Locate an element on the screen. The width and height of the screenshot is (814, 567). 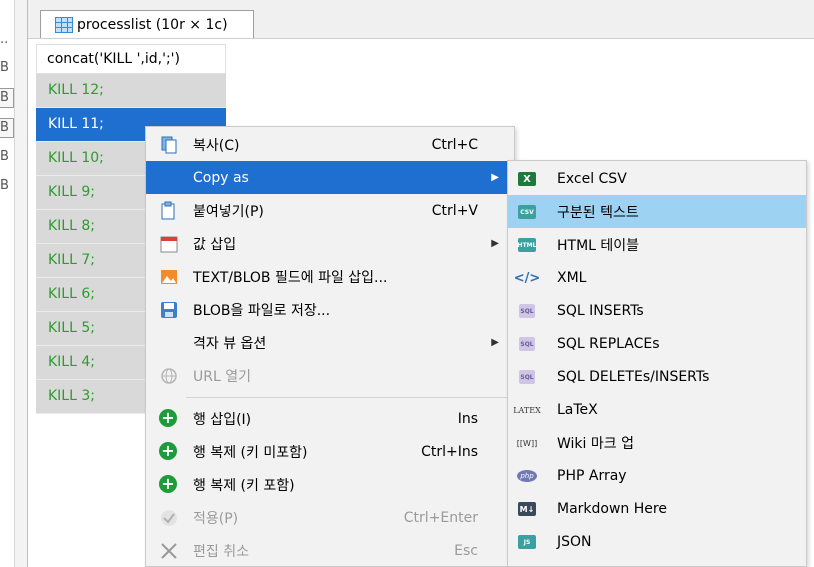
menu-item-apply: 적용(P) Ctrl+Enter is located at coordinates (330, 517).